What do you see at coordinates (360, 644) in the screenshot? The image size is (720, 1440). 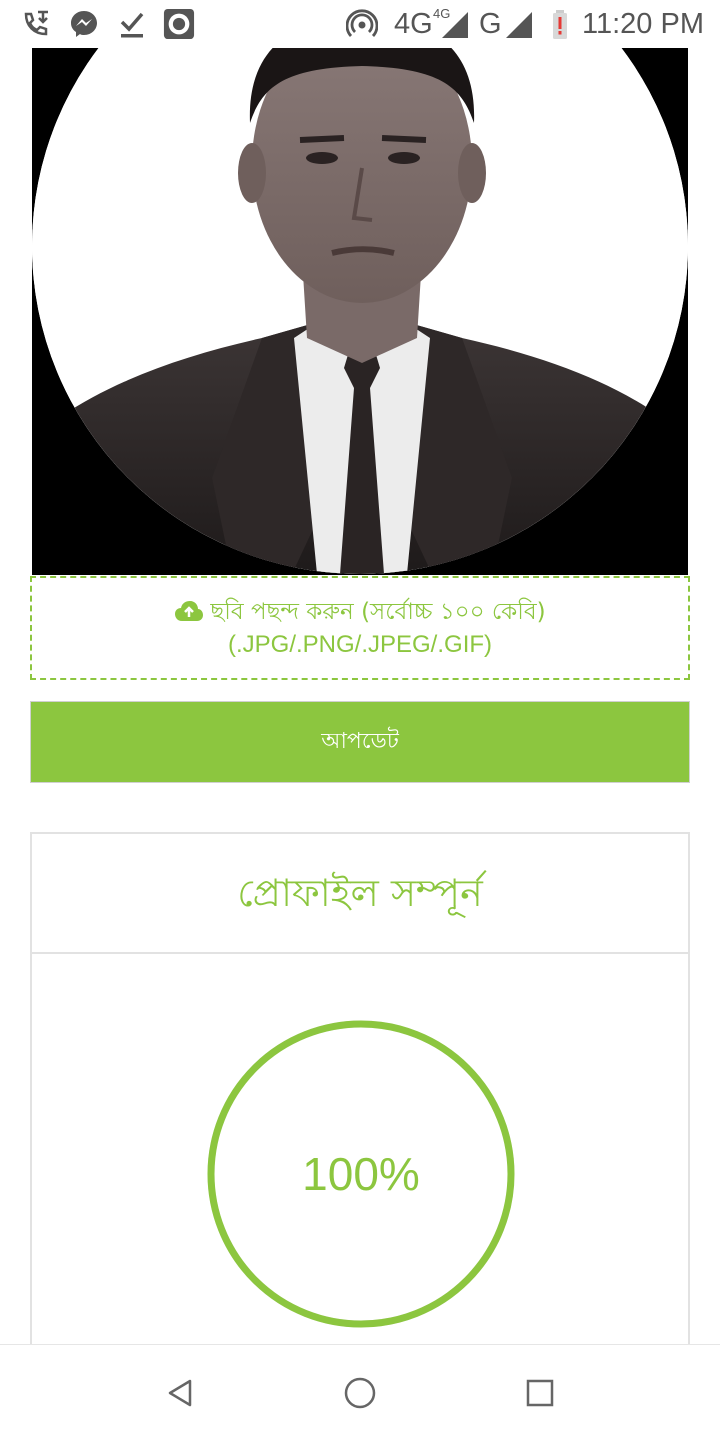 I see `upload-formats: (.JPG/.PNG/.JPEG/.GIF)` at bounding box center [360, 644].